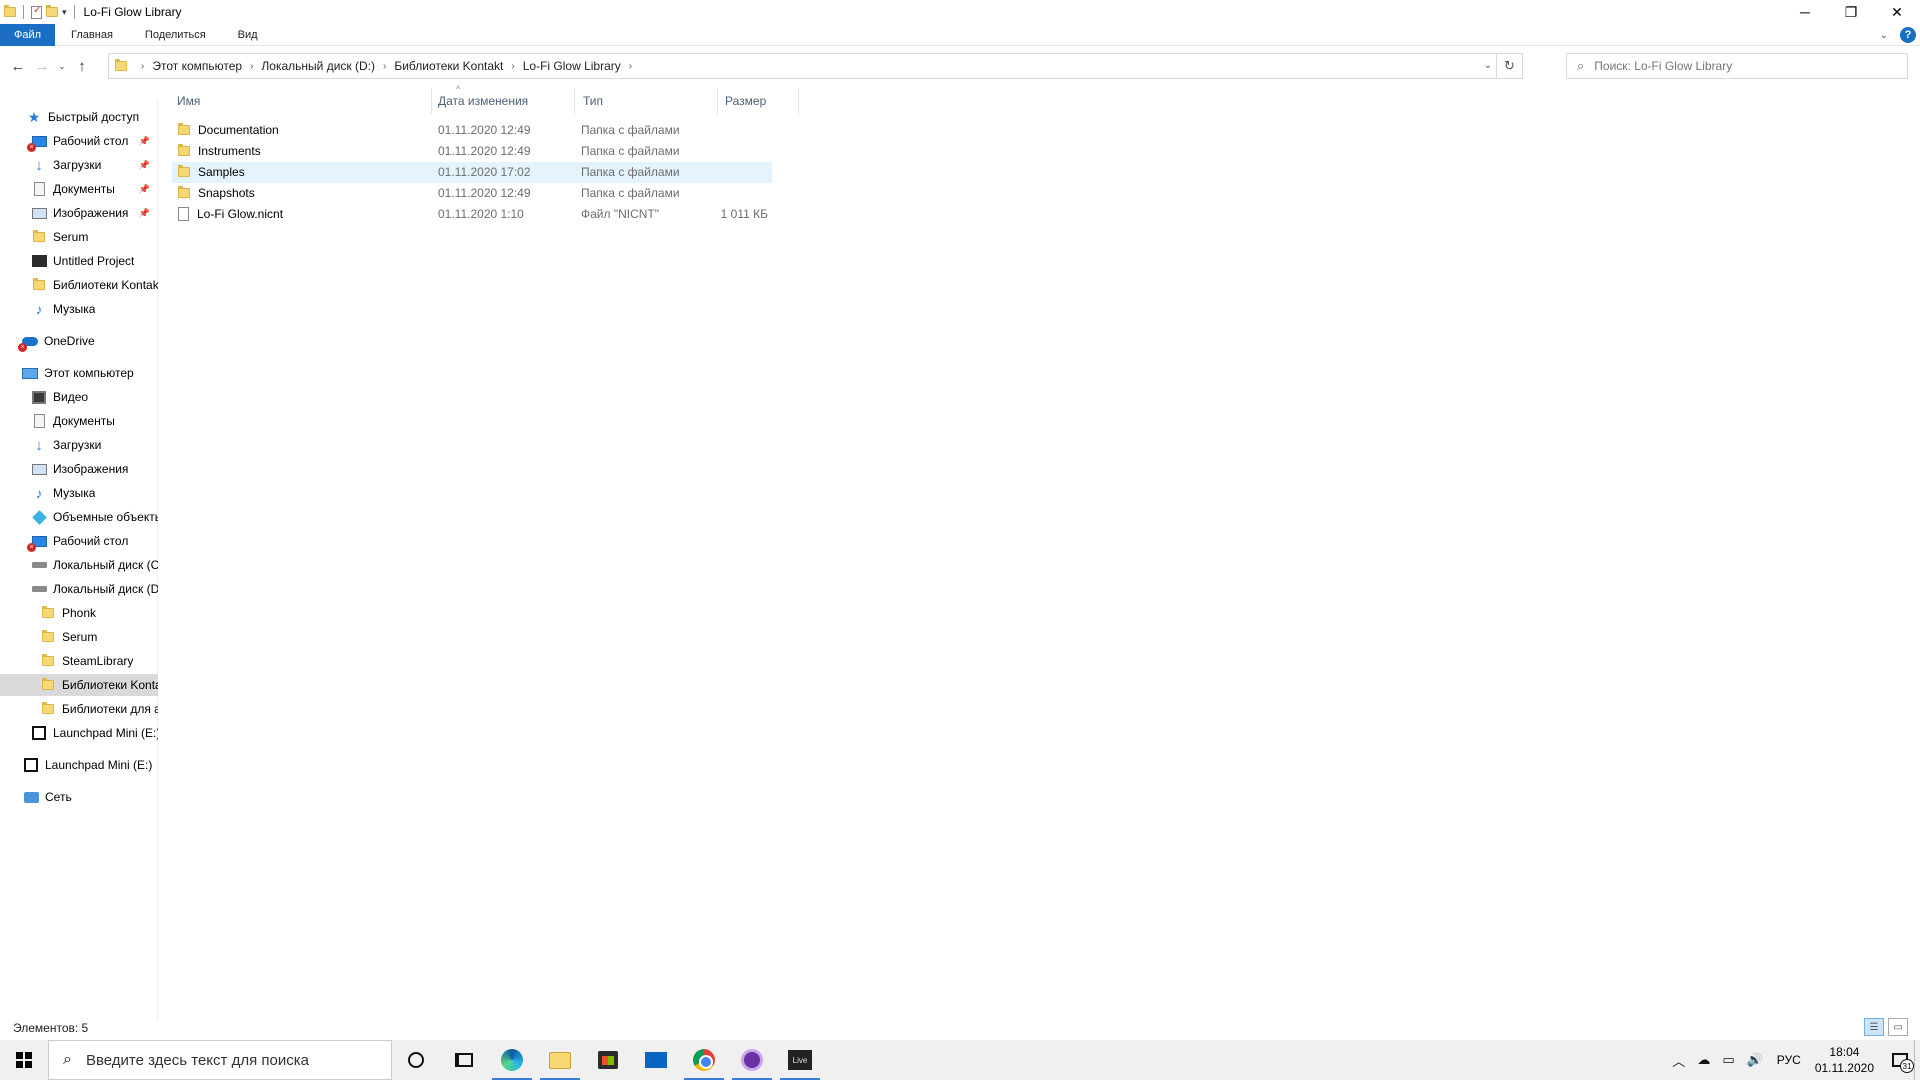 The image size is (1920, 1080). I want to click on mail-icon, so click(656, 1060).